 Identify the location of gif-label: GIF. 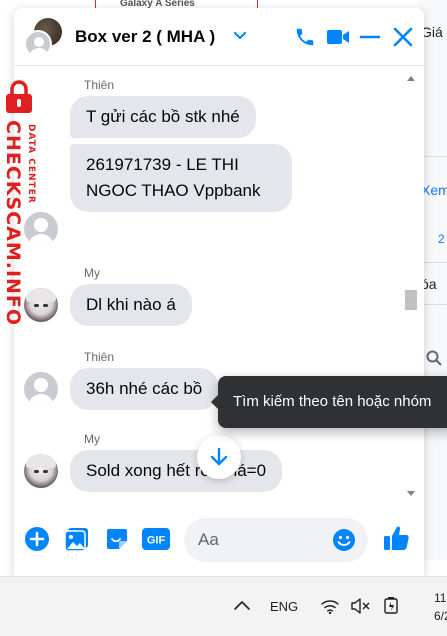
(156, 541).